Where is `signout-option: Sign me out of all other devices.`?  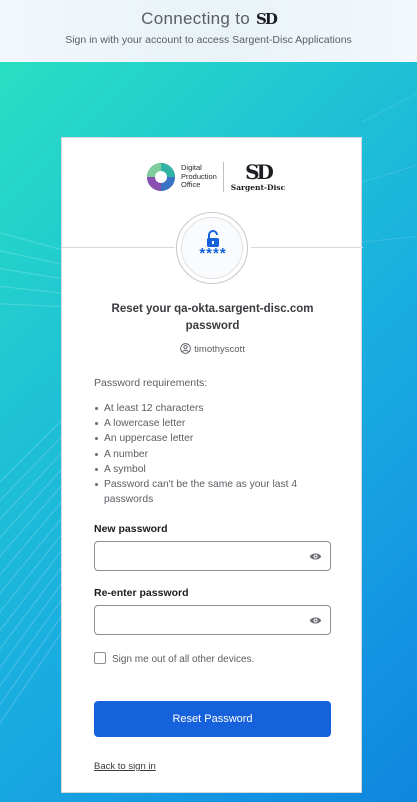
signout-option: Sign me out of all other devices. is located at coordinates (174, 658).